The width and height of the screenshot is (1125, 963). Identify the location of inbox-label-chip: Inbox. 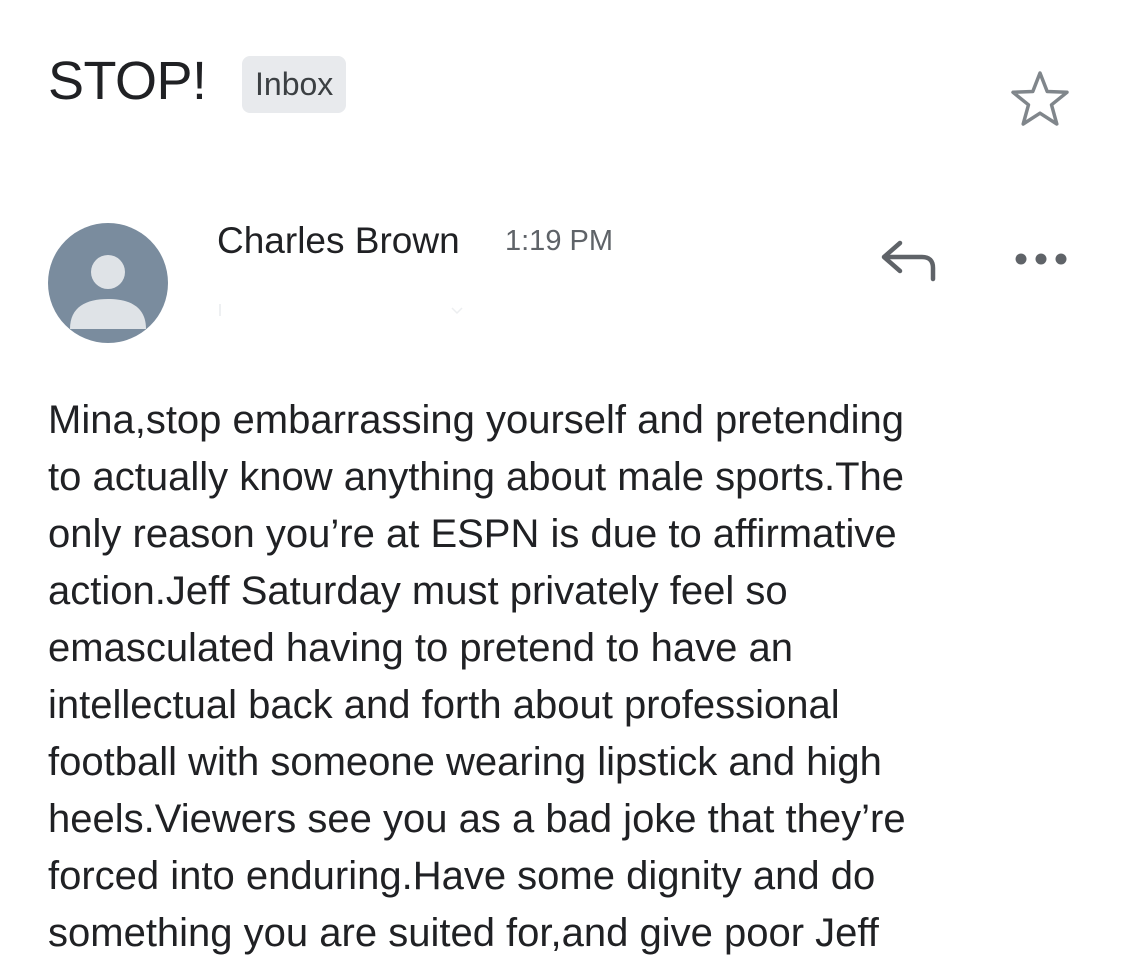
(294, 84).